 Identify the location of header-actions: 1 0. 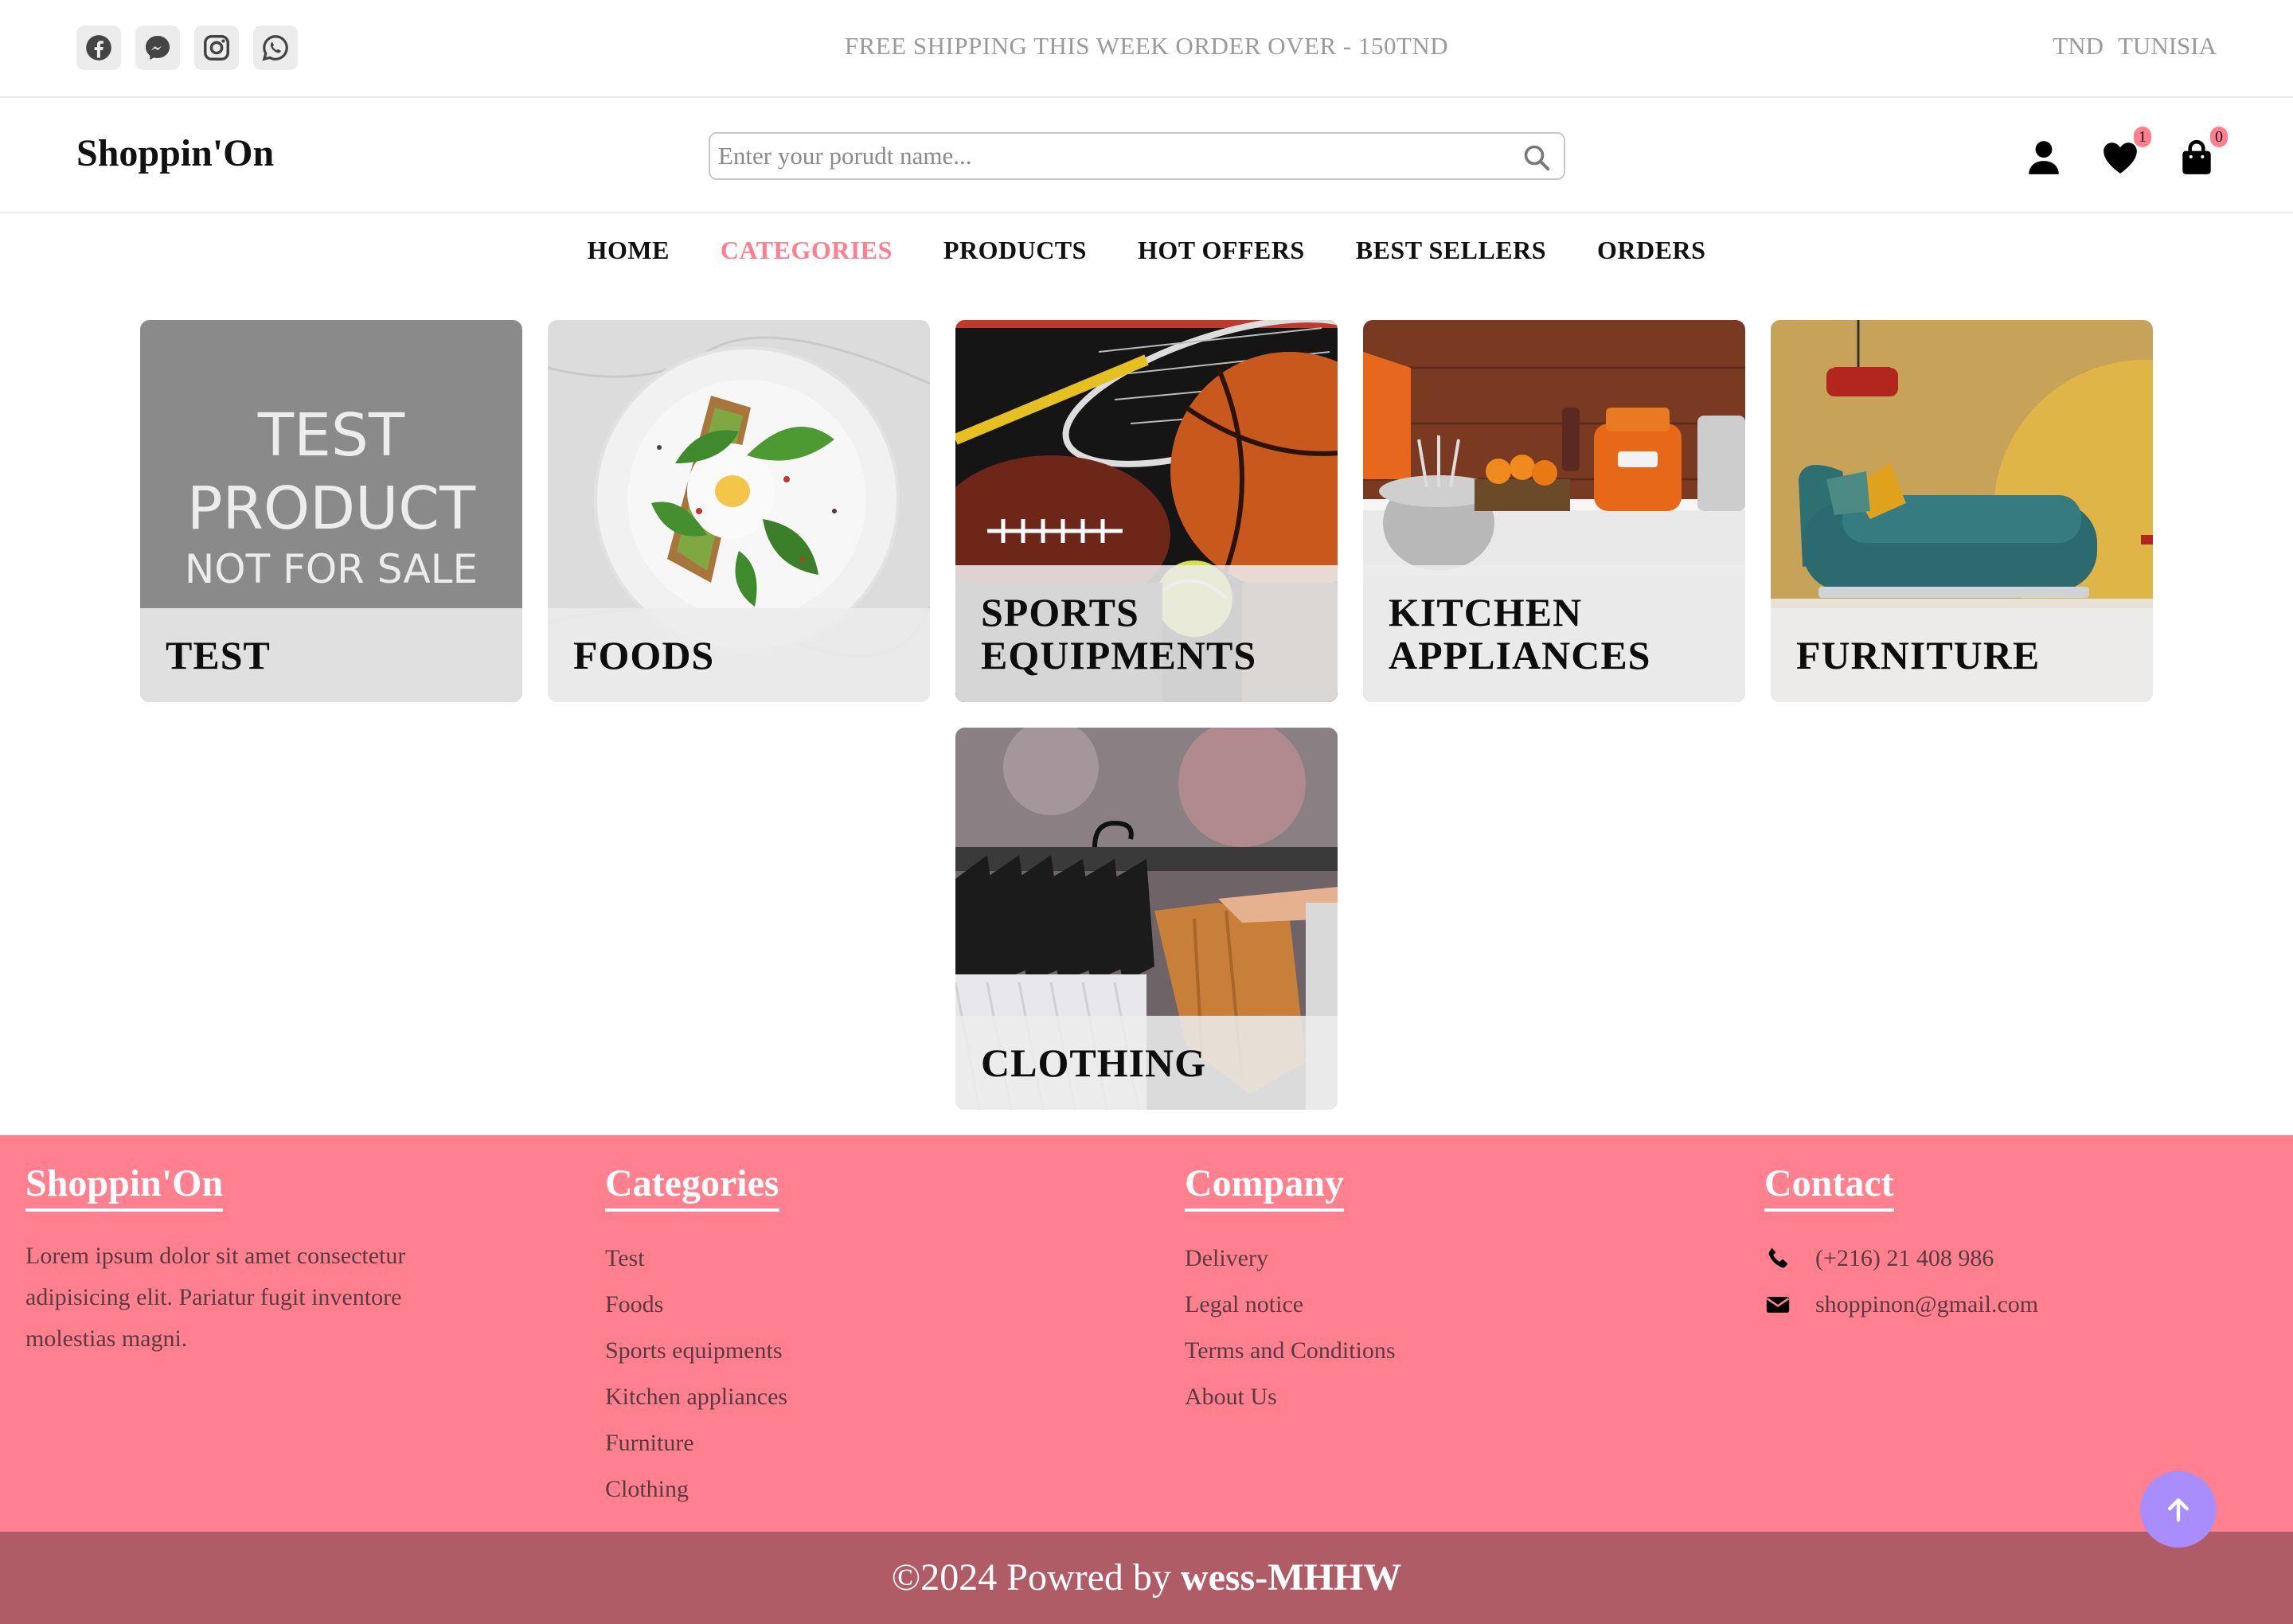
(2126, 152).